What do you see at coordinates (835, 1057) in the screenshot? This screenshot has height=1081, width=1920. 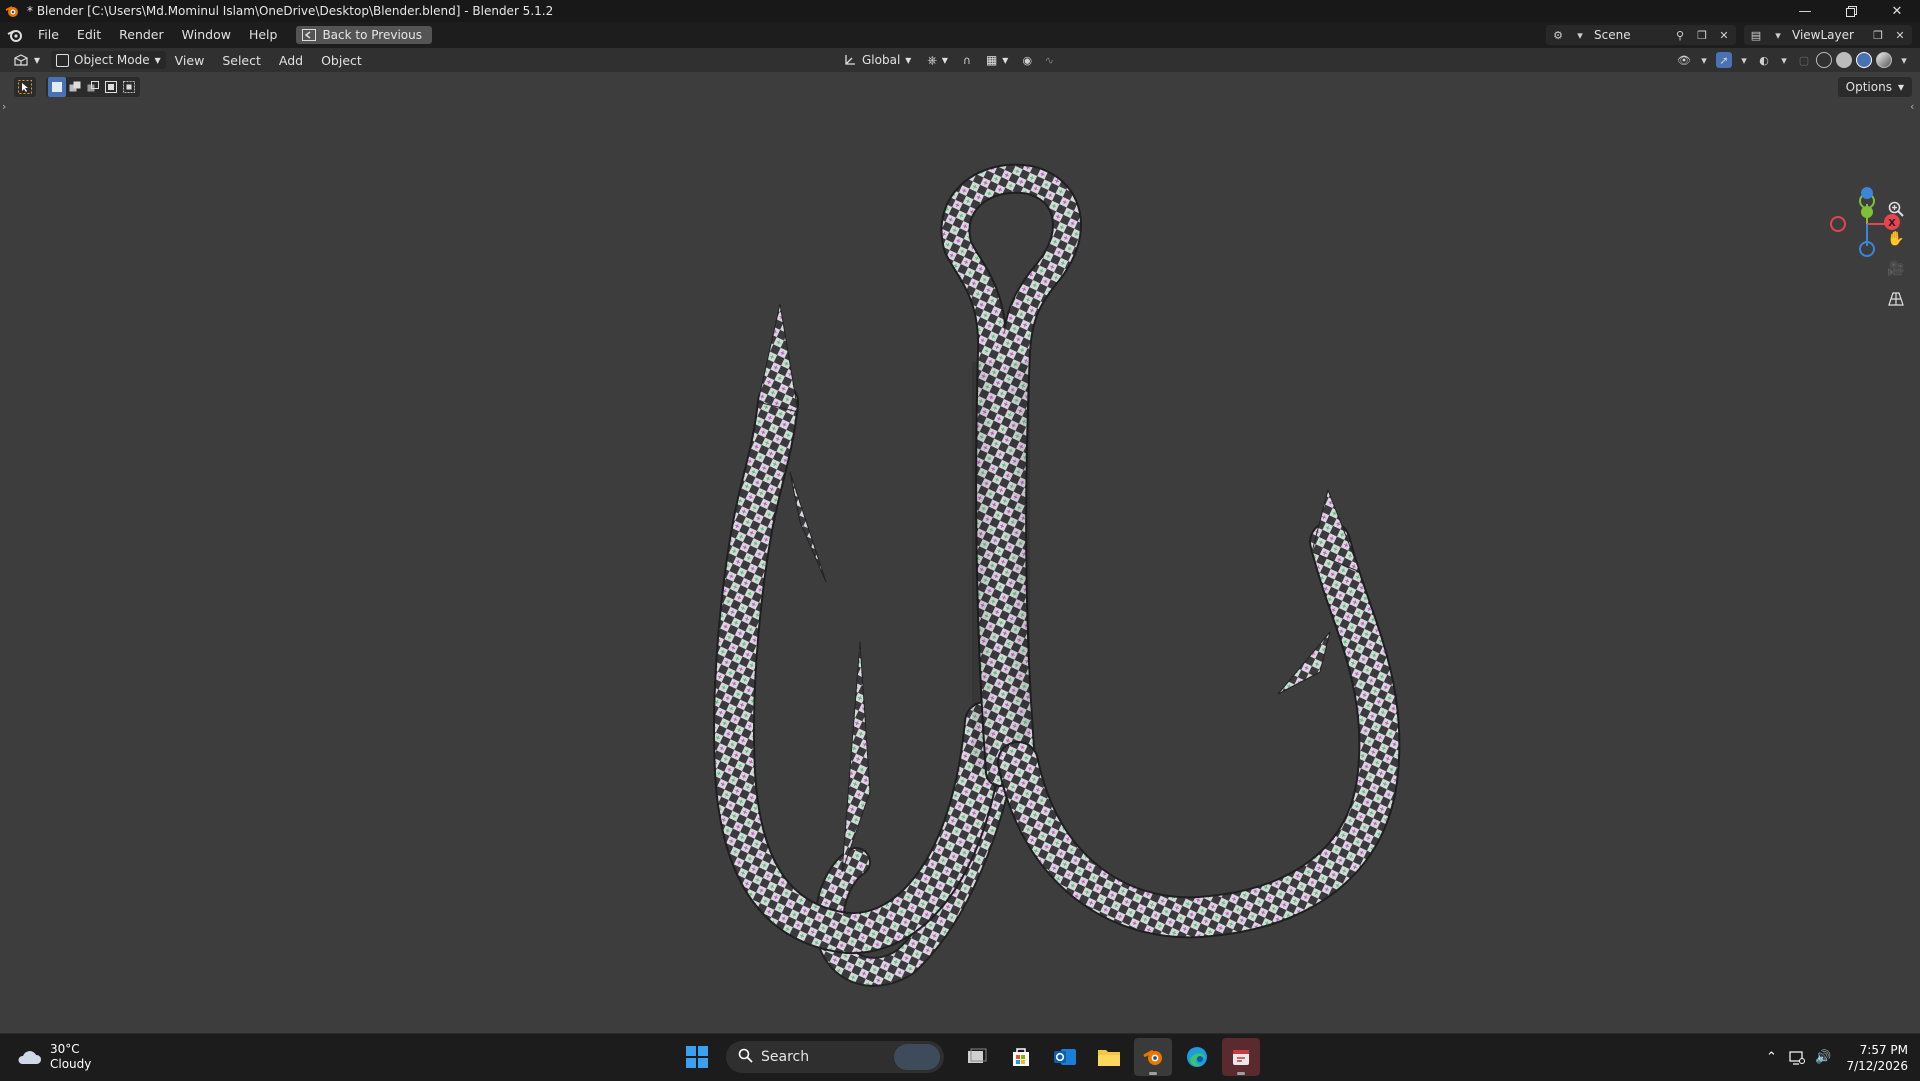 I see `taskbar-search-box: Search` at bounding box center [835, 1057].